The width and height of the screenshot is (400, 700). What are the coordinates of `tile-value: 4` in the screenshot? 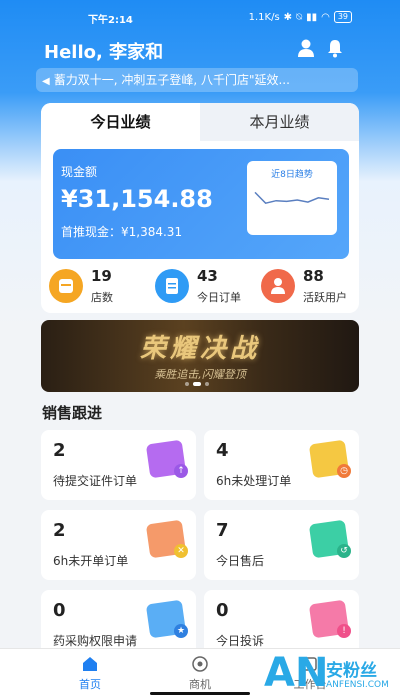 It's located at (222, 450).